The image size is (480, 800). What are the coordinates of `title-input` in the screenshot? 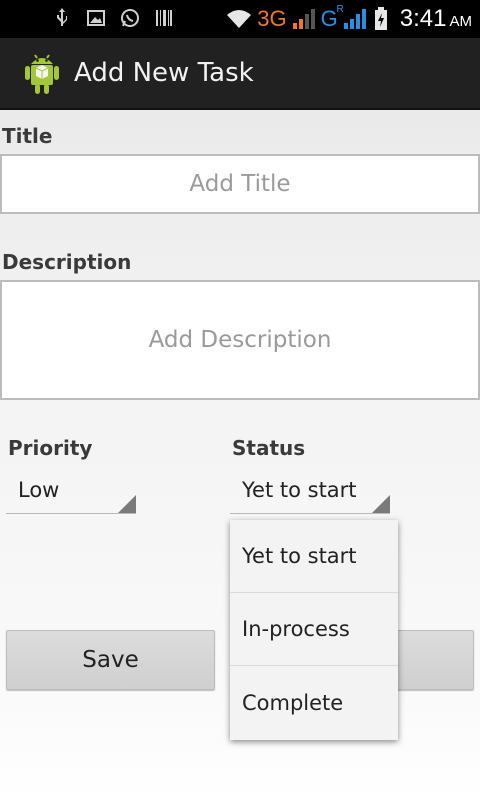 It's located at (240, 184).